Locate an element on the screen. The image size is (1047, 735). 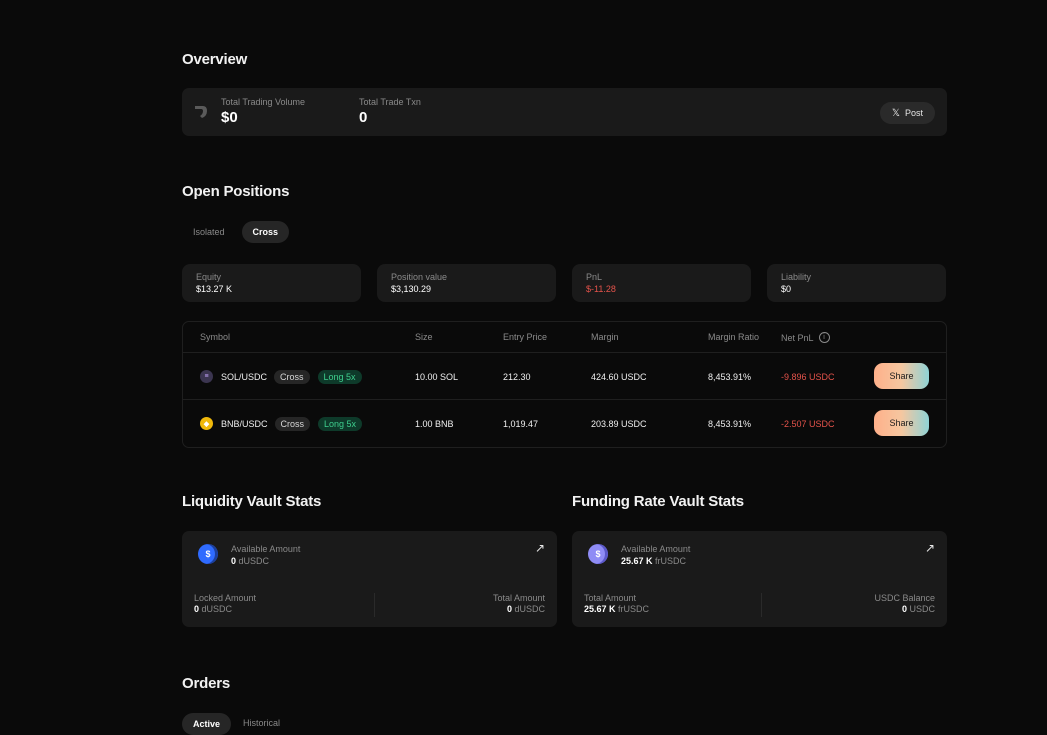
symbol-text: BNB/USDC is located at coordinates (244, 423).